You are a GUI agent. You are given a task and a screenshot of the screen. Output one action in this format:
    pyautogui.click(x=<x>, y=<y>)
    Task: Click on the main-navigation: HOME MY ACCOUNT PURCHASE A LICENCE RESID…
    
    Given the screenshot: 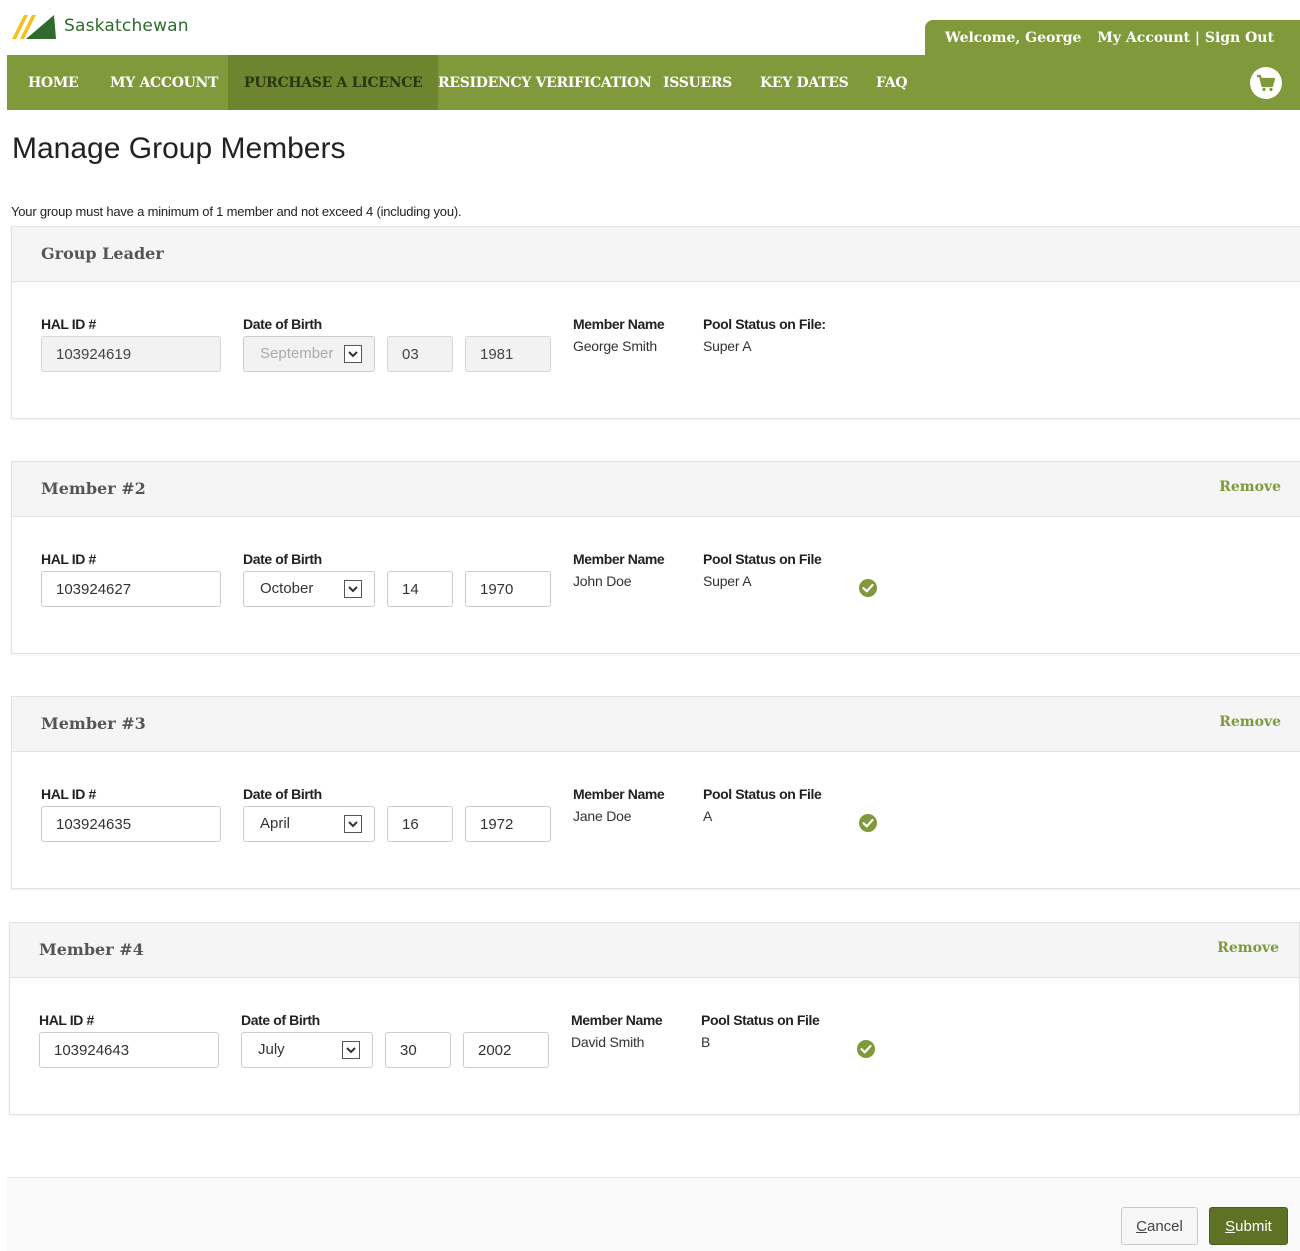 What is the action you would take?
    pyautogui.click(x=653, y=82)
    